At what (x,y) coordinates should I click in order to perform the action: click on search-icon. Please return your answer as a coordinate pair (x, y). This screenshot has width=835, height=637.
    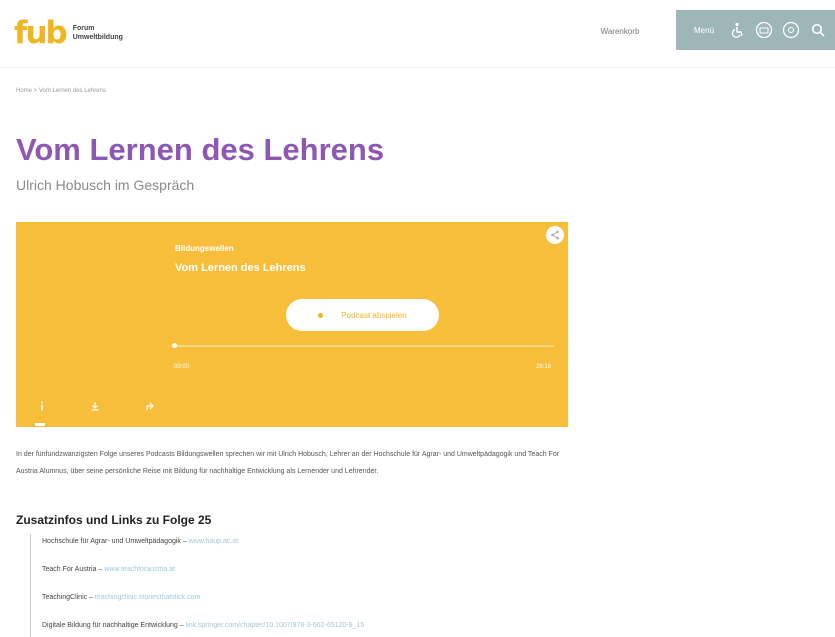
    Looking at the image, I should click on (817, 30).